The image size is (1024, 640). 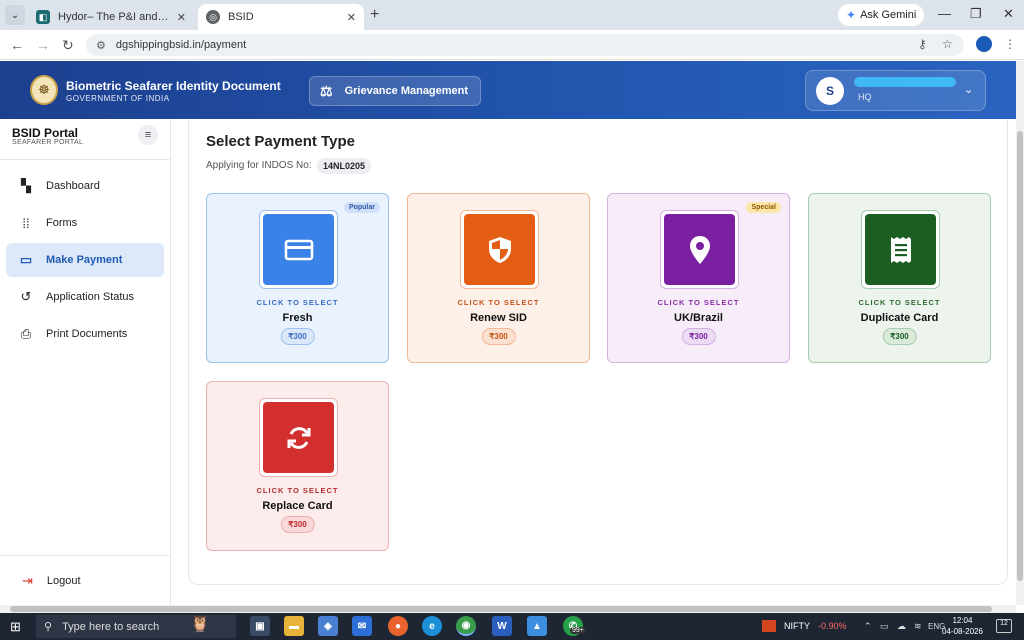 What do you see at coordinates (361, 207) in the screenshot?
I see `popular-badge: Popular` at bounding box center [361, 207].